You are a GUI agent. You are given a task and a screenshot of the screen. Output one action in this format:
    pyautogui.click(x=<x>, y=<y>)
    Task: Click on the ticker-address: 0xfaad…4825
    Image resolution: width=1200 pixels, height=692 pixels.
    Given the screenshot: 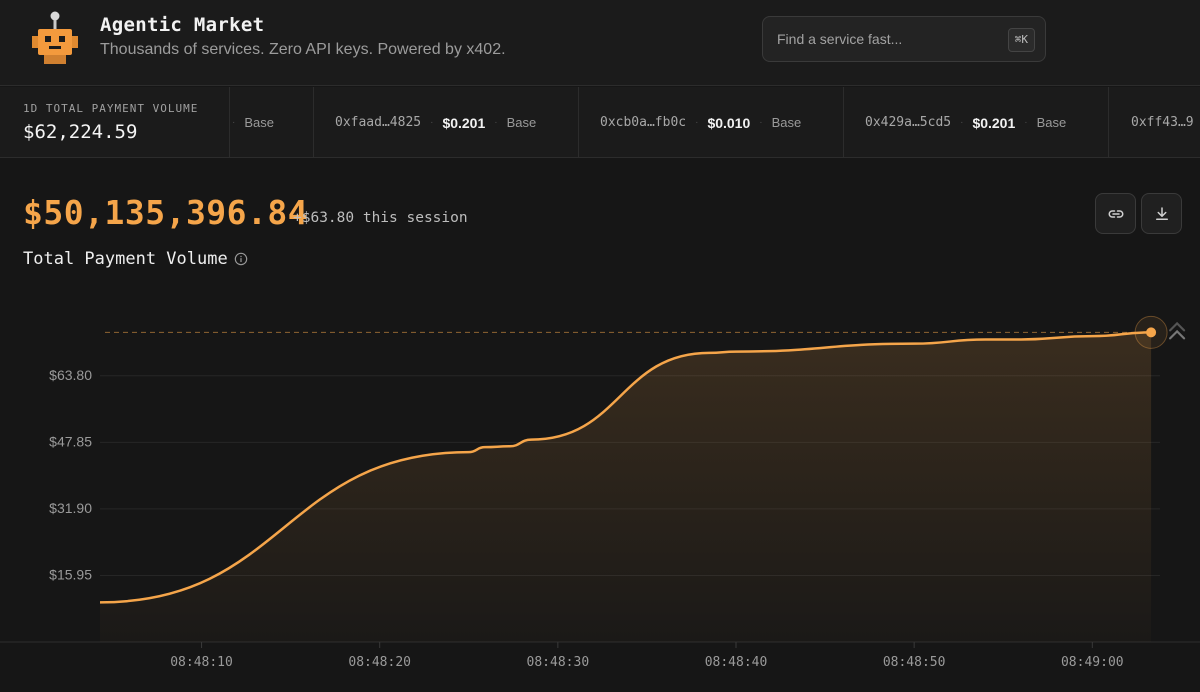 What is the action you would take?
    pyautogui.click(x=378, y=122)
    